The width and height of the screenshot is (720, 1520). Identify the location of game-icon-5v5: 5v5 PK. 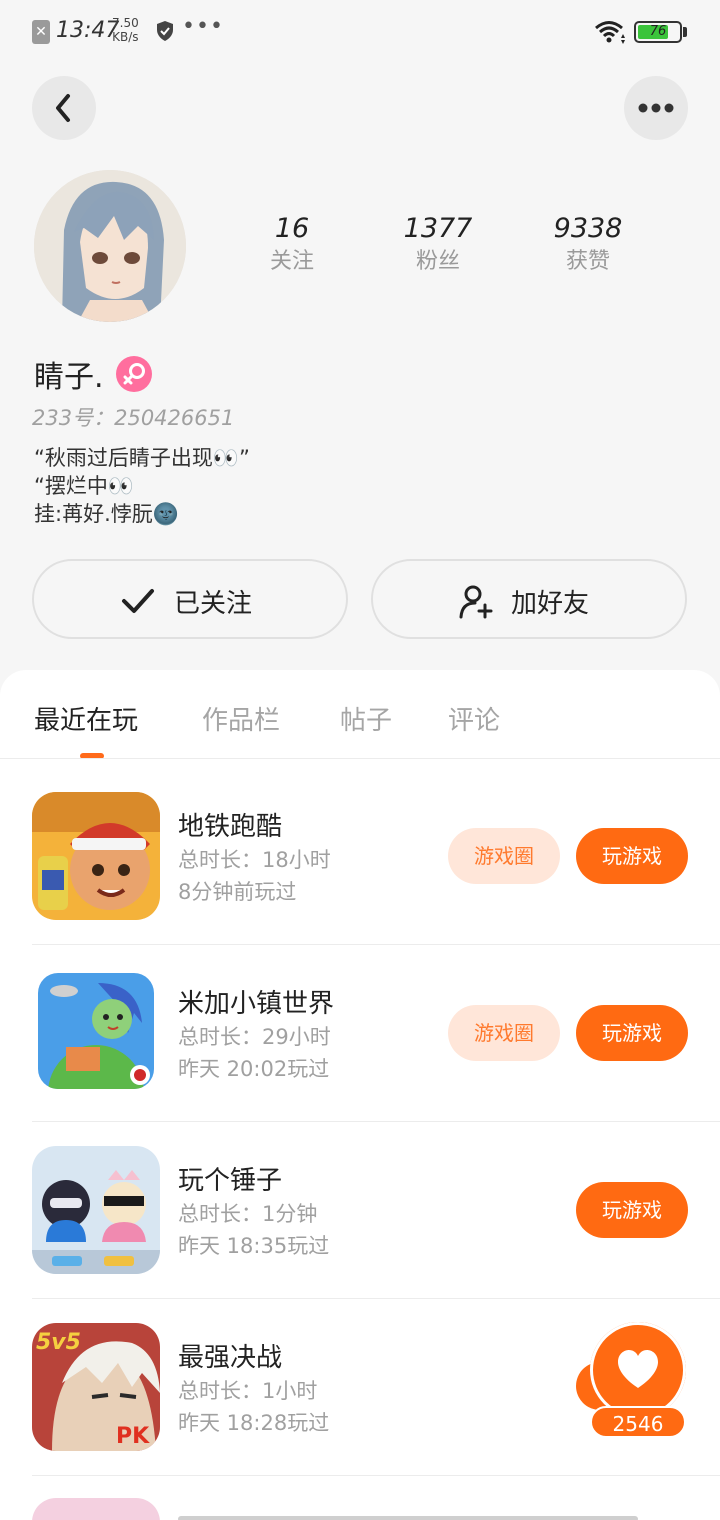
(96, 1387).